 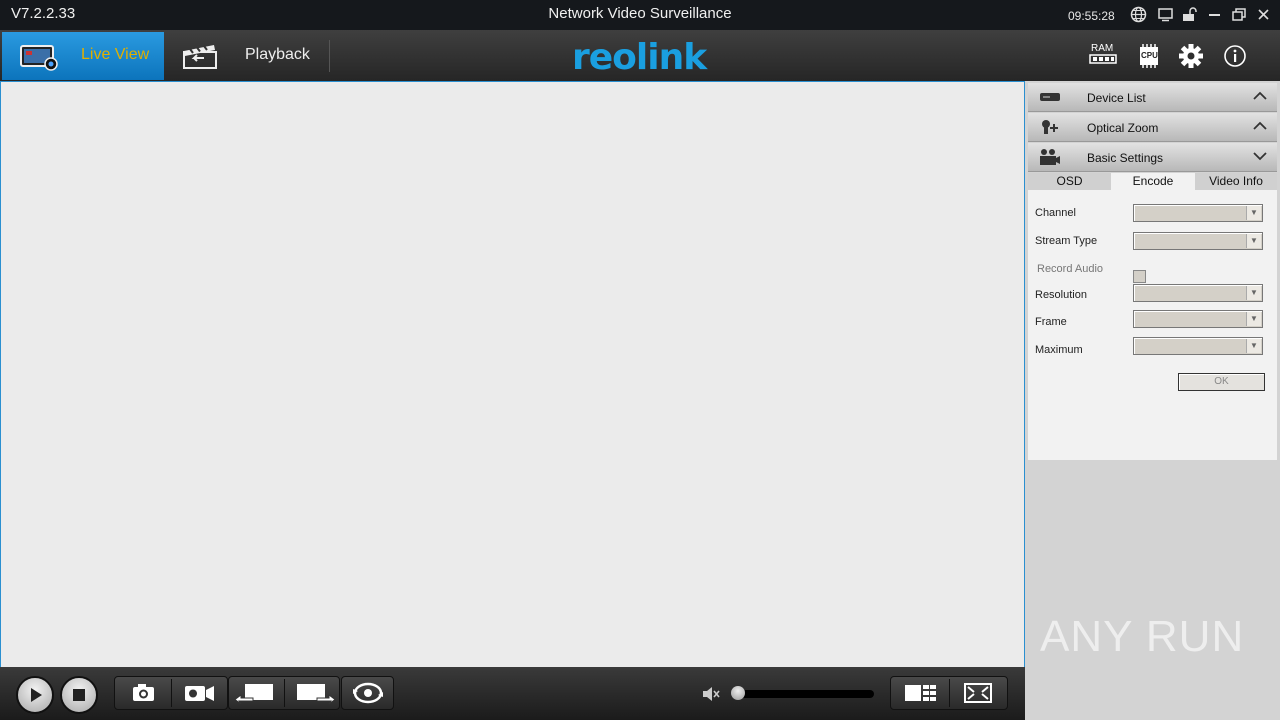 I want to click on play-icon, so click(x=36, y=695).